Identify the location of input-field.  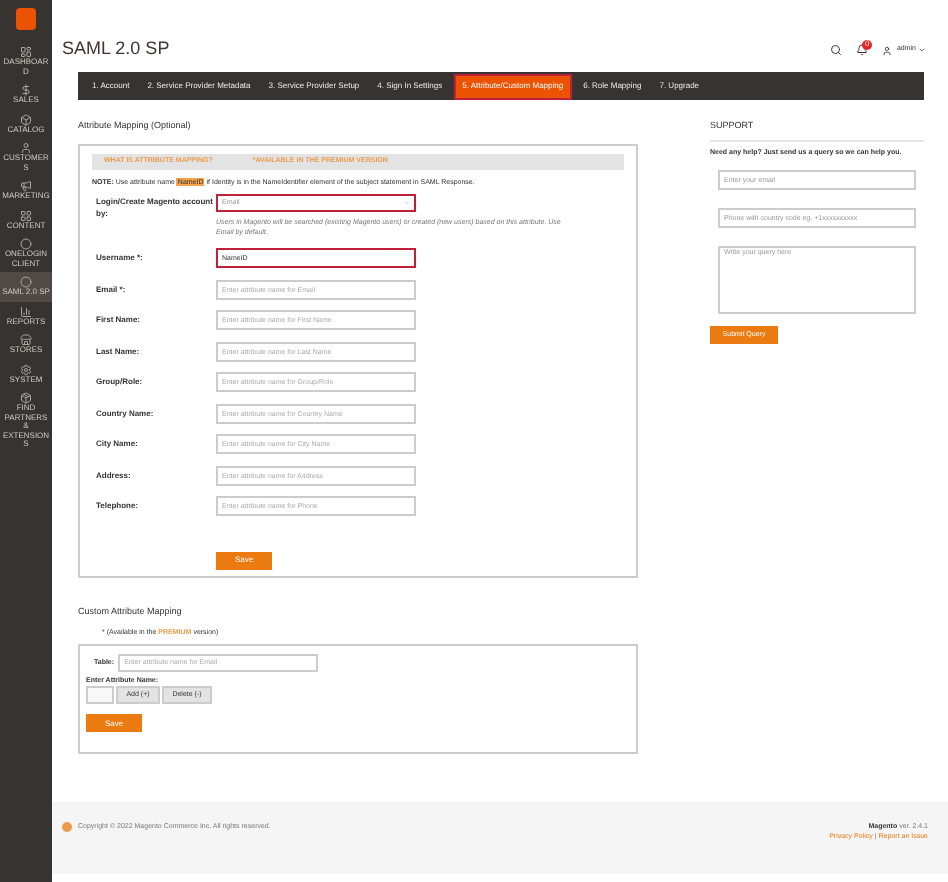
(100, 695).